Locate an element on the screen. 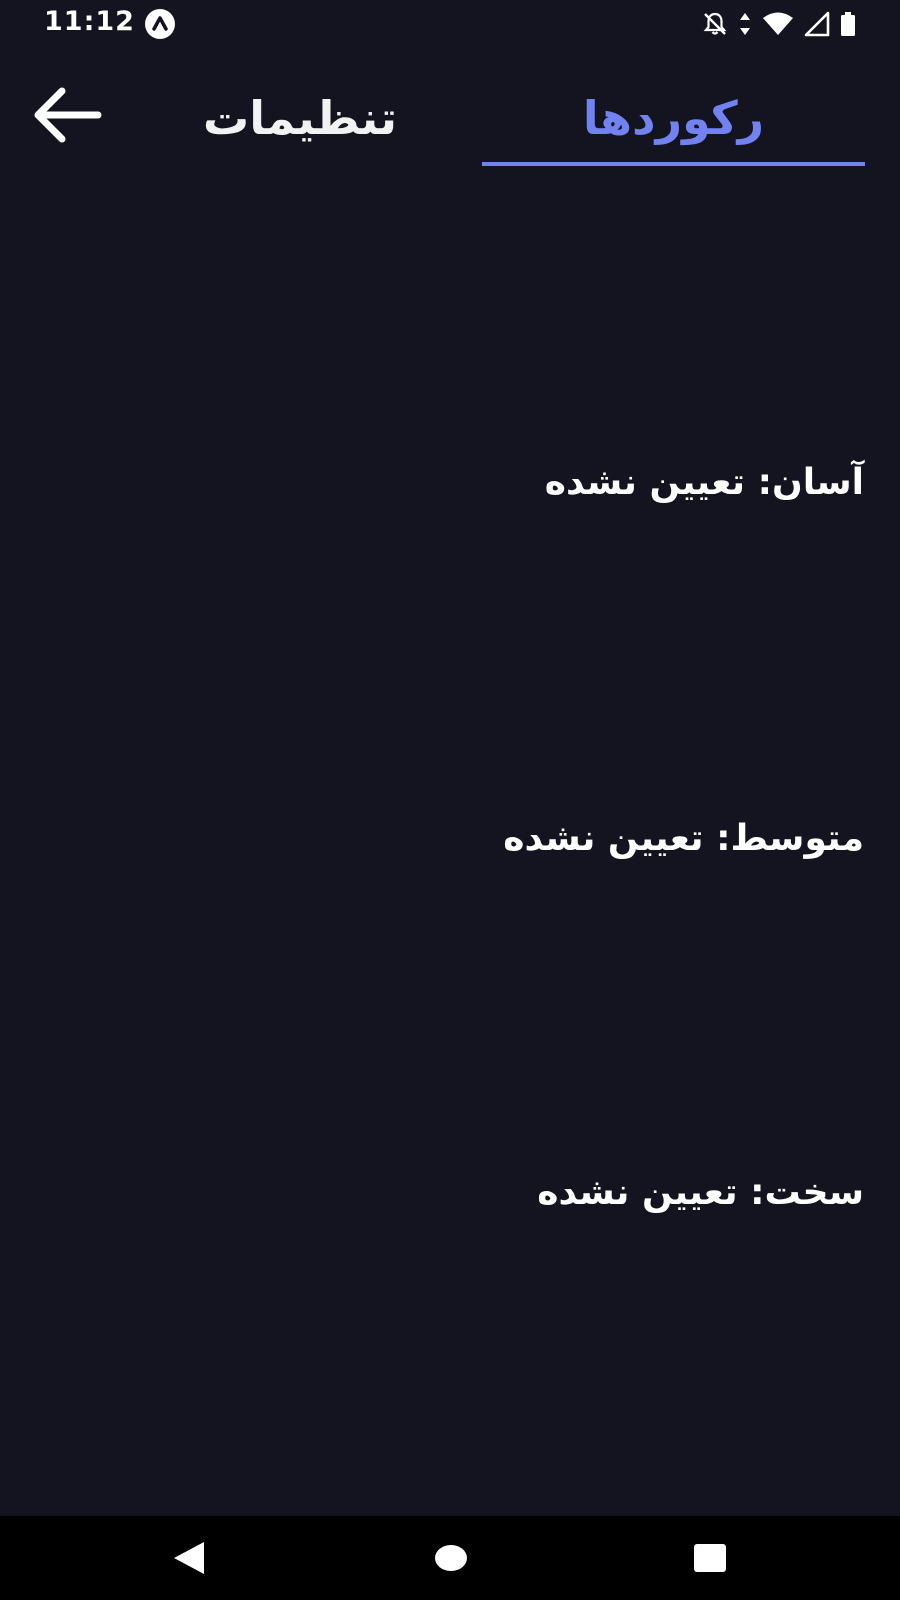 Image resolution: width=900 pixels, height=1600 pixels. tab-records: رکوردها is located at coordinates (673, 118).